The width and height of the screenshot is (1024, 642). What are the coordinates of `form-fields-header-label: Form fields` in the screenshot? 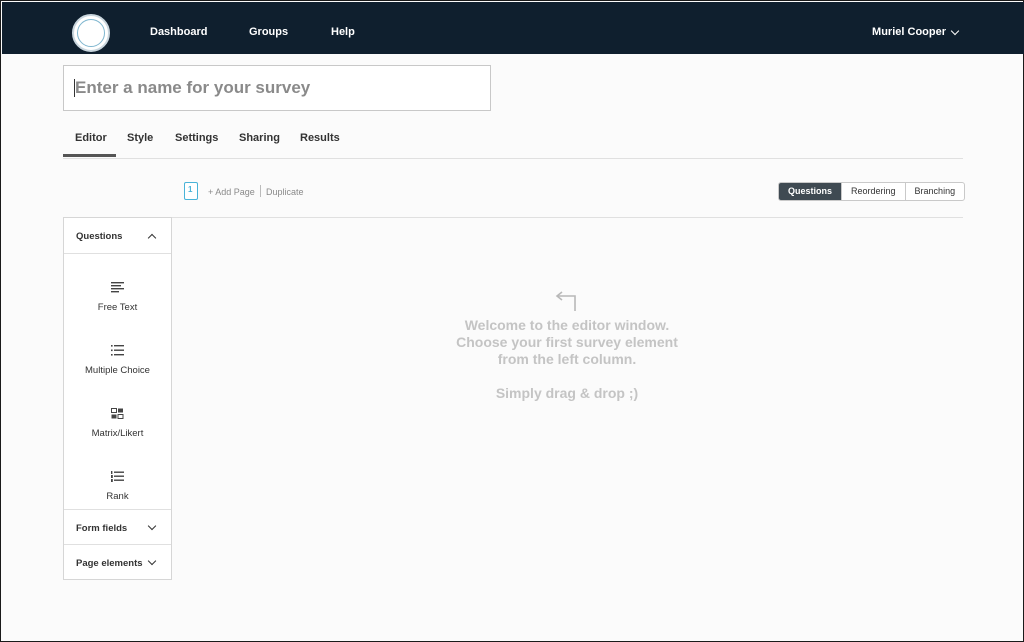 It's located at (102, 528).